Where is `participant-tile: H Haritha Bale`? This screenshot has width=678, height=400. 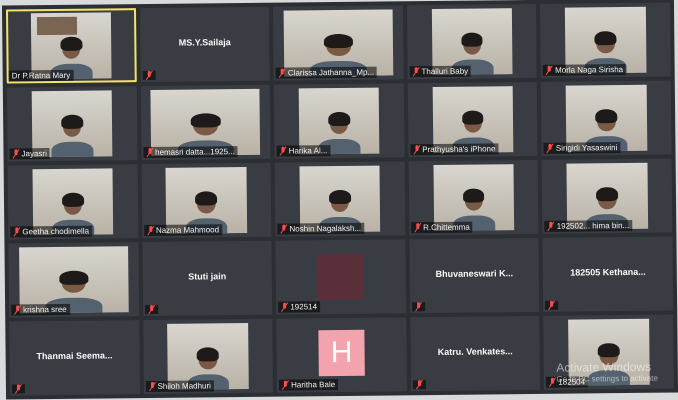 participant-tile: H Haritha Bale is located at coordinates (341, 355).